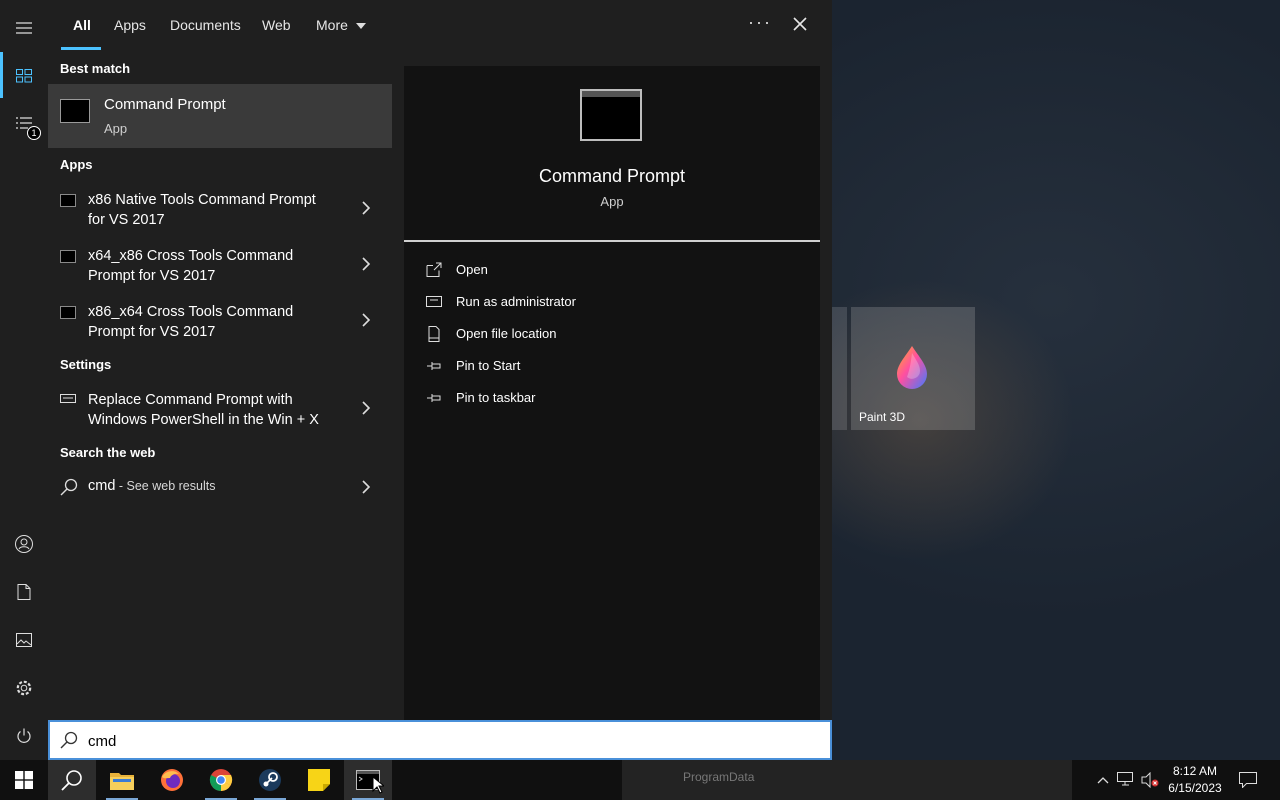 The width and height of the screenshot is (1280, 800). I want to click on network-icon, so click(1125, 779).